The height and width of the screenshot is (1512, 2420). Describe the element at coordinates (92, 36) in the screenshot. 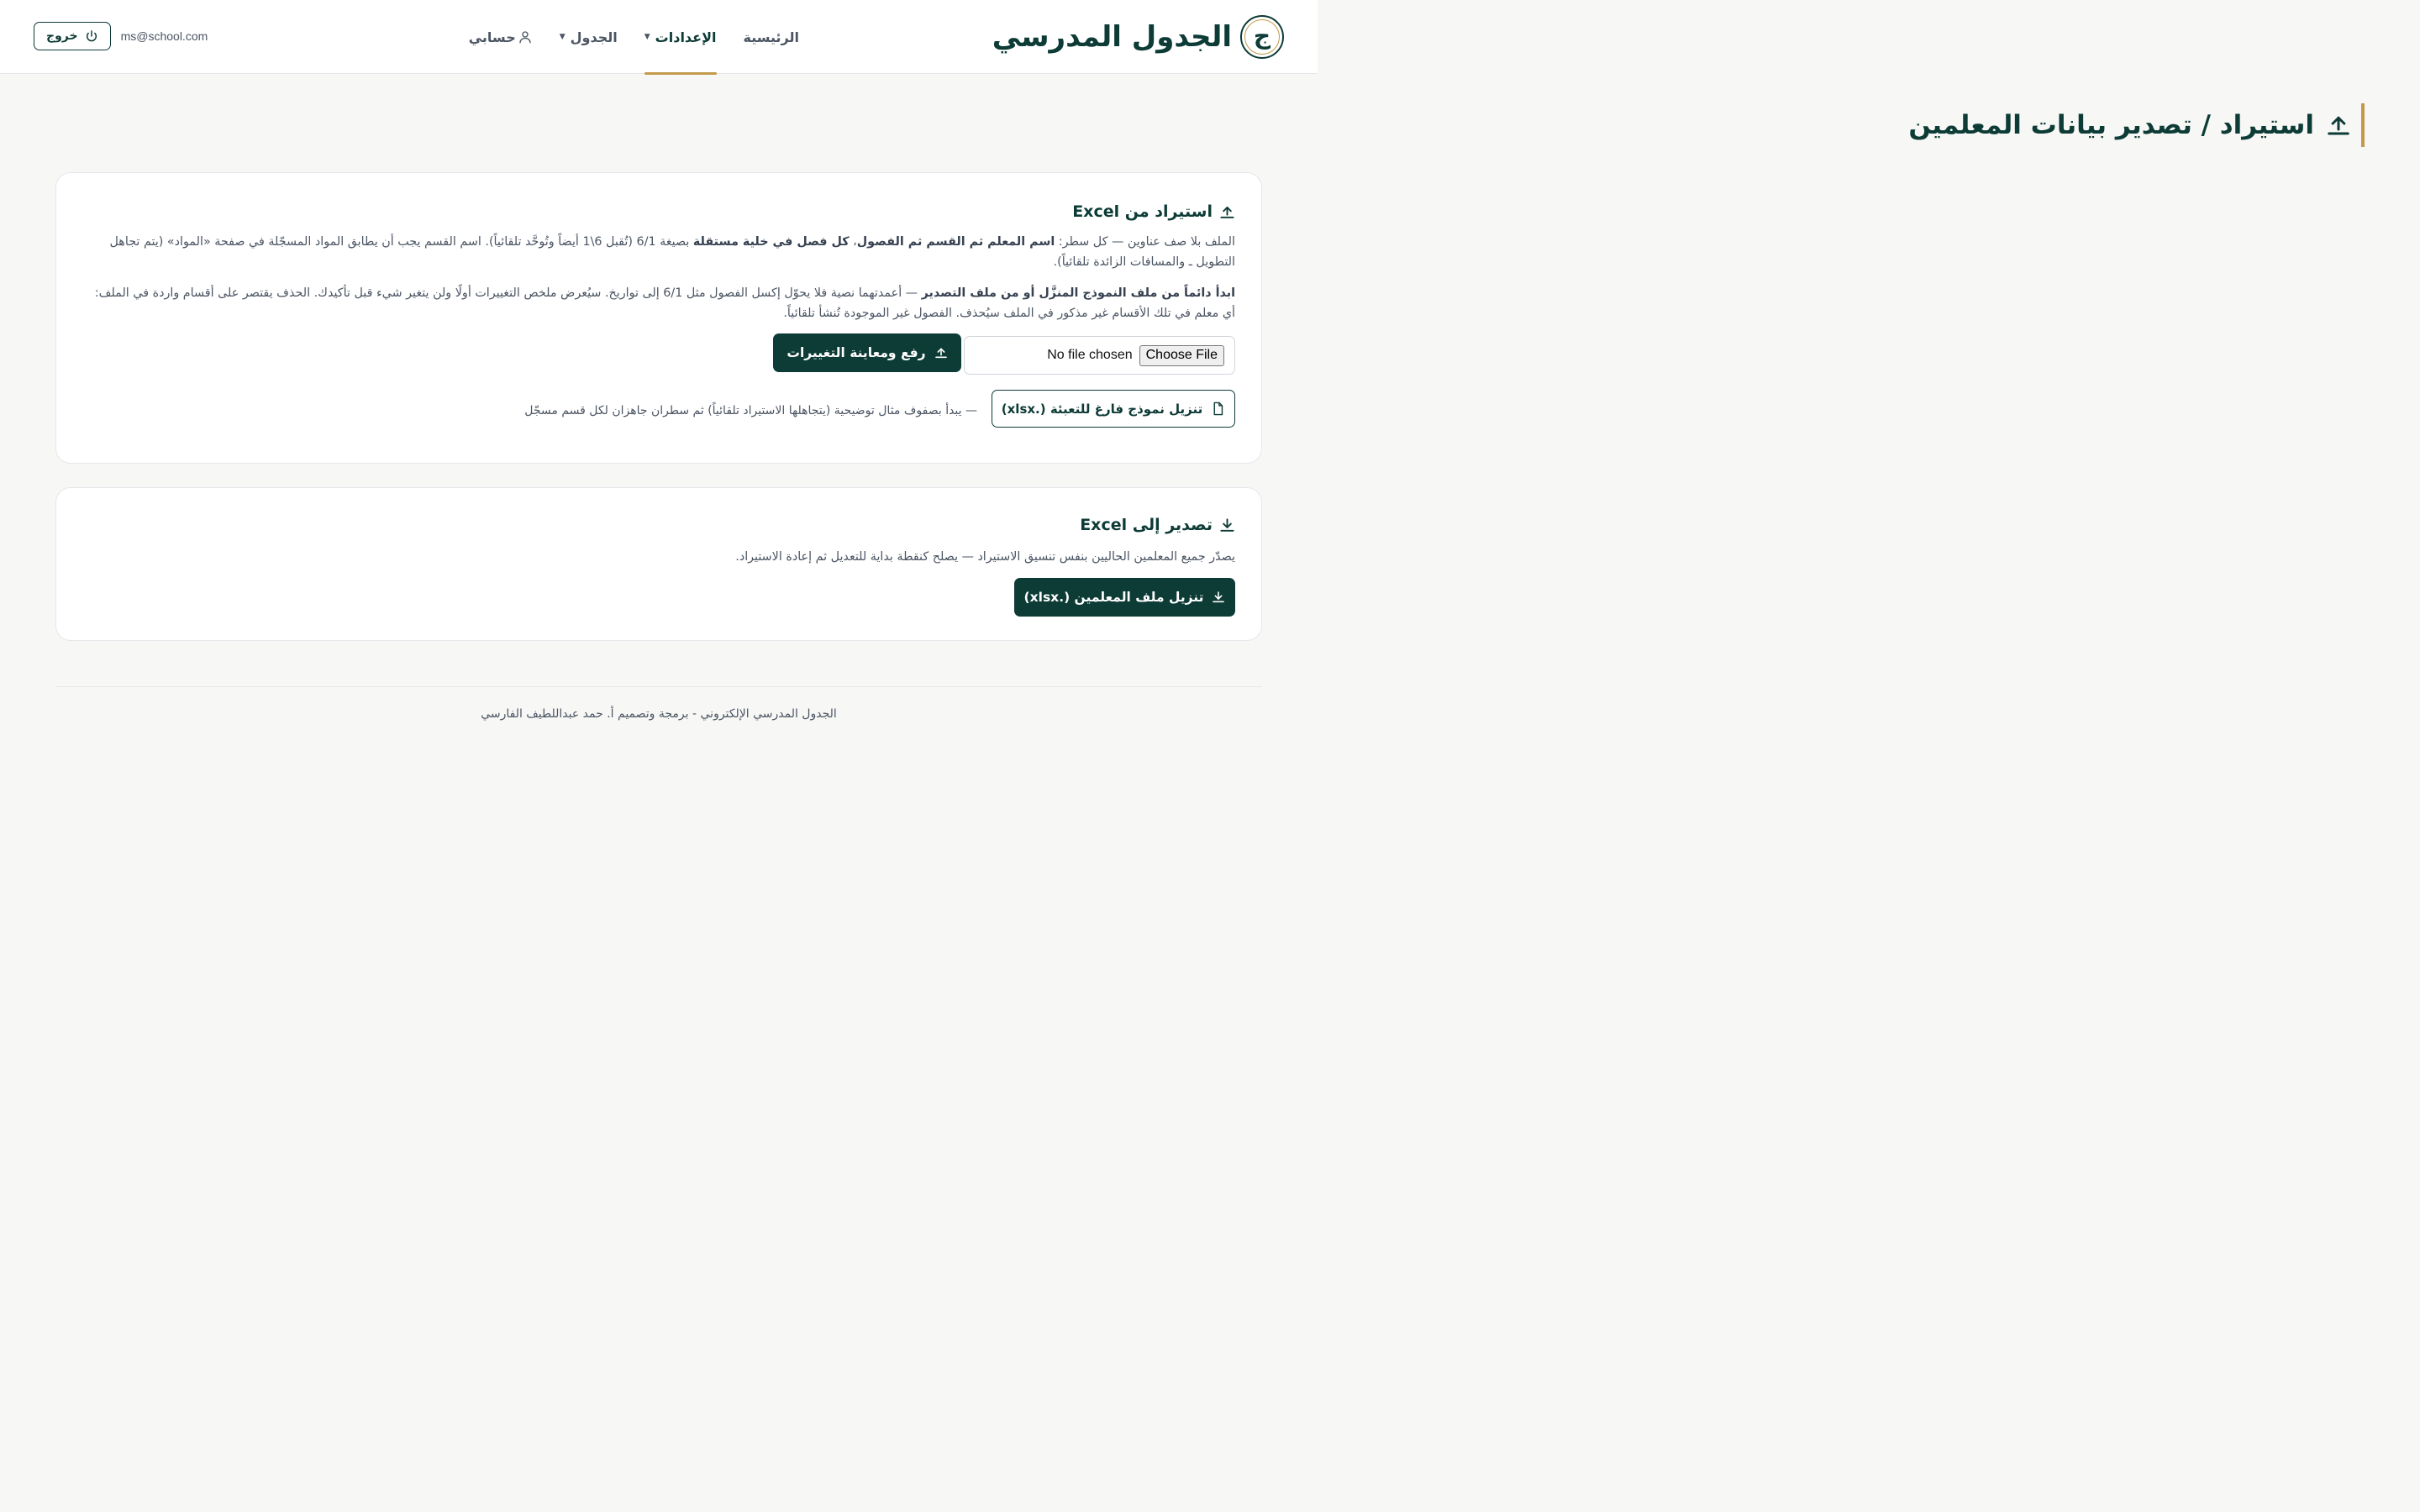

I see `power-icon` at that location.